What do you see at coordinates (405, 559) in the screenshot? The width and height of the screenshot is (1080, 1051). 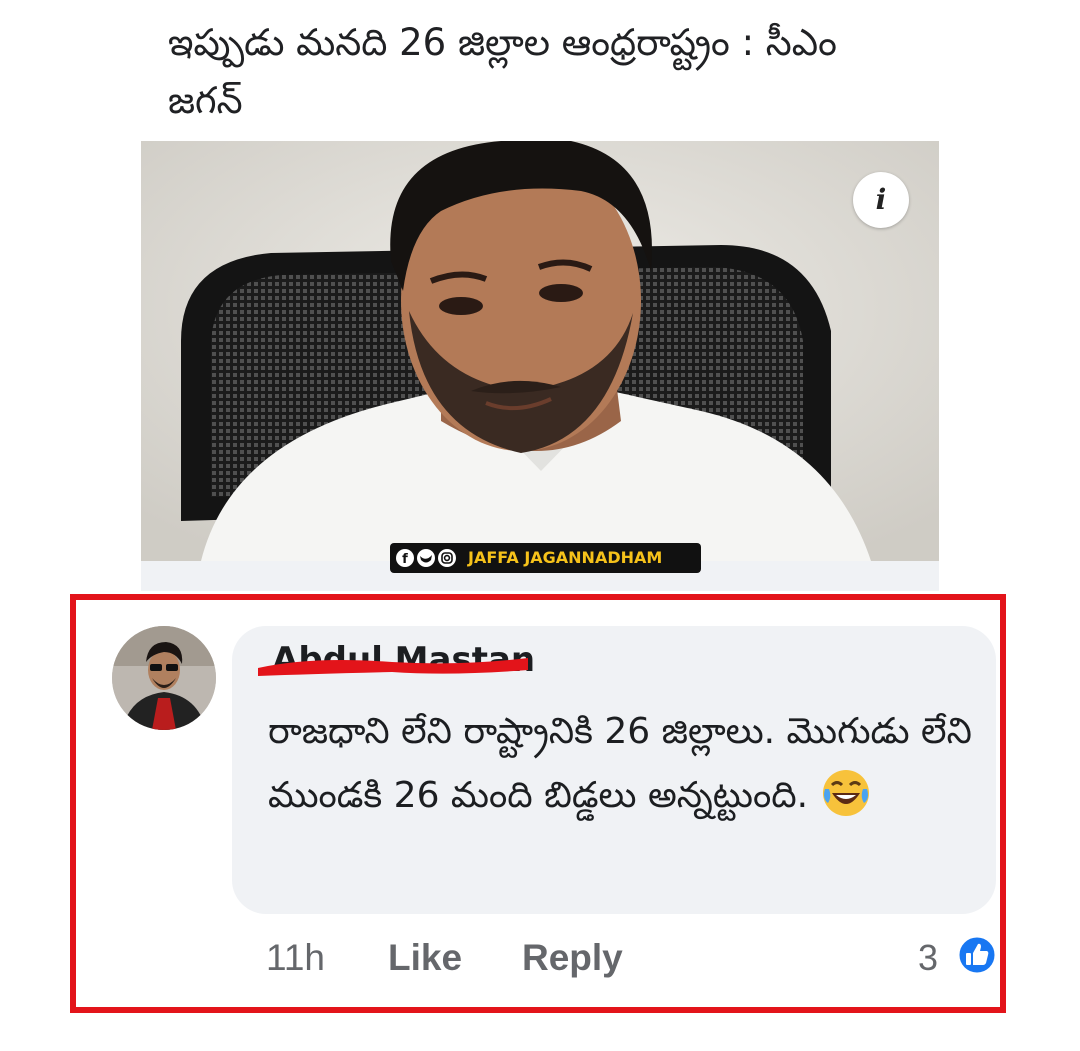 I see `svg-text: f` at bounding box center [405, 559].